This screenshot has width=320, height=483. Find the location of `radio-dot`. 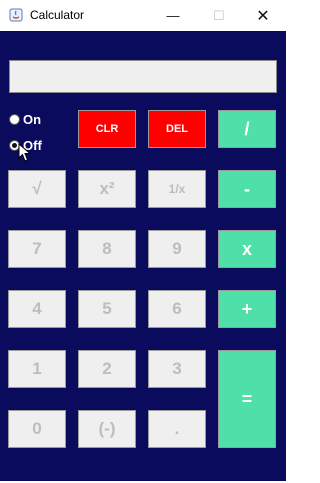

radio-dot is located at coordinates (14, 119).